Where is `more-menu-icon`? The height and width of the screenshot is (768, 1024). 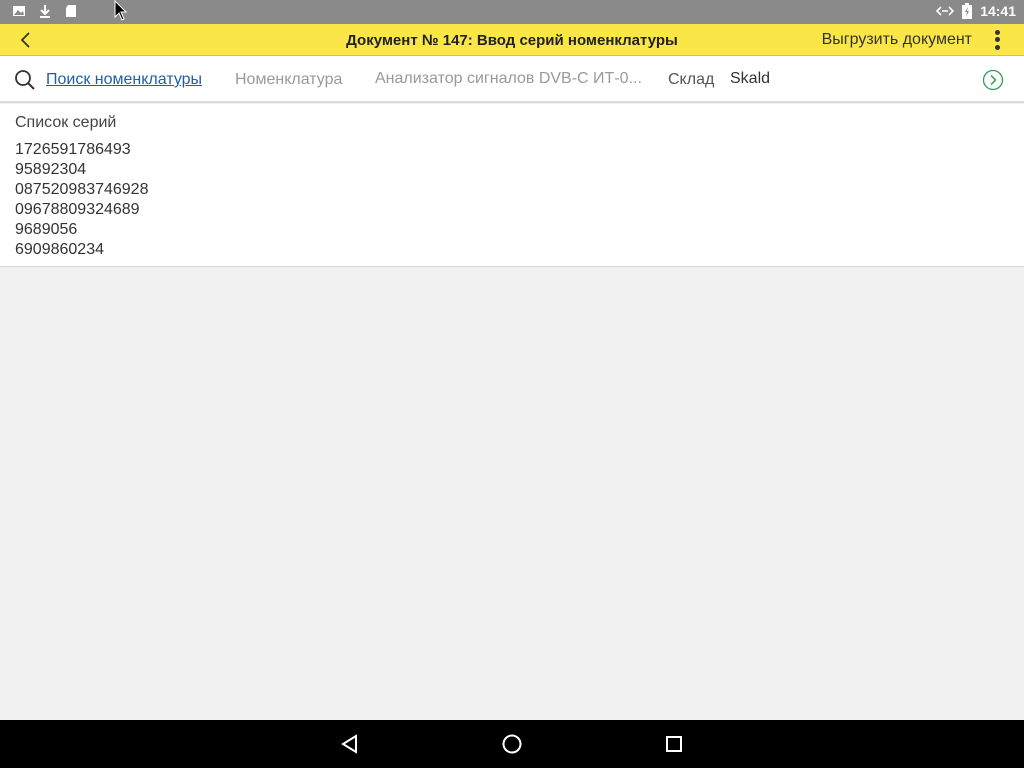
more-menu-icon is located at coordinates (997, 40).